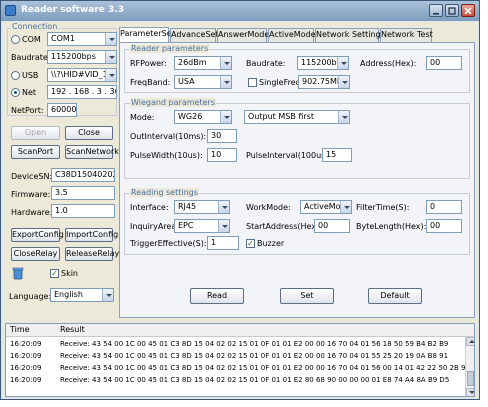 Image resolution: width=488 pixels, height=407 pixels. Describe the element at coordinates (350, 35) in the screenshot. I see `tab-network-settings: Network Settings` at that location.